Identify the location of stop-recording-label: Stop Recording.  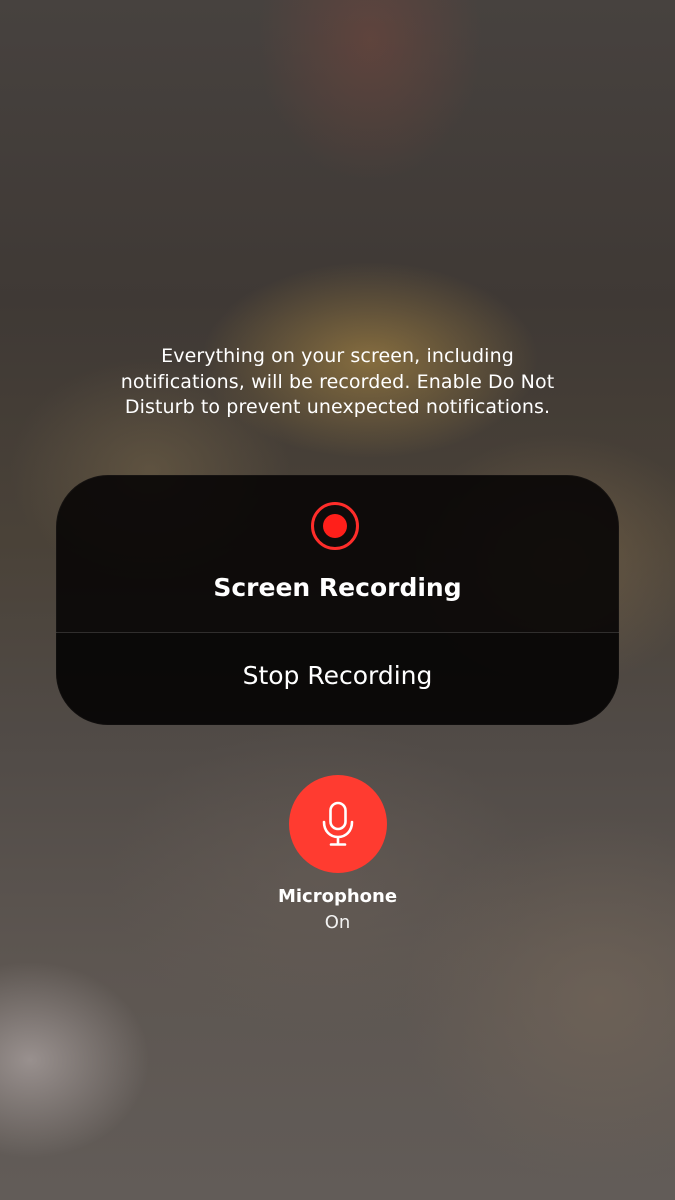
(337, 675).